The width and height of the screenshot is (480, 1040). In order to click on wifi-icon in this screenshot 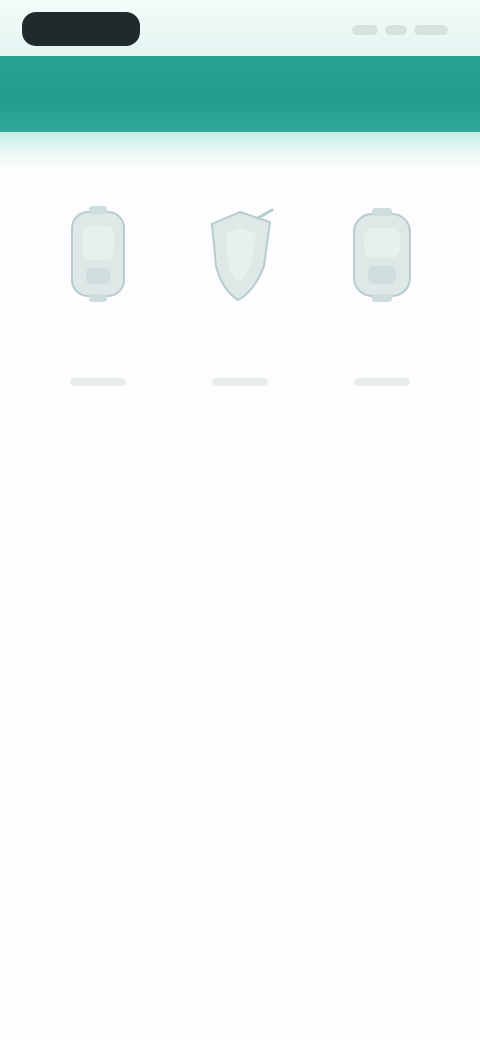, I will do `click(396, 30)`.